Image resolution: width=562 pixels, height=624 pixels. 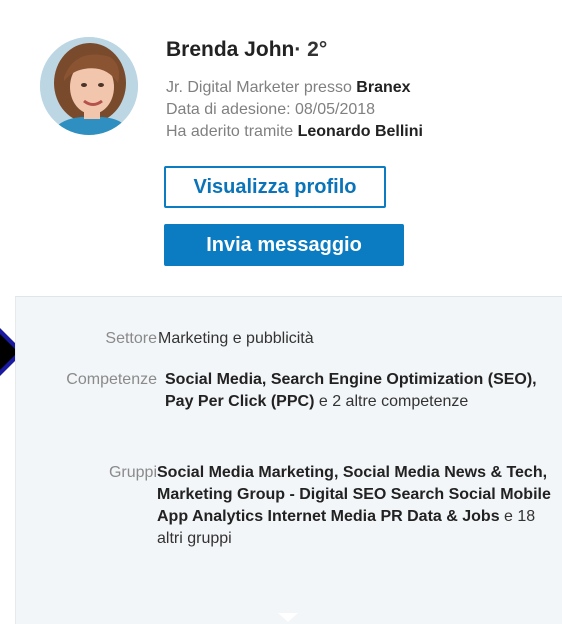 I want to click on joined-via: Ha aderito tramite Leonardo Bellini, so click(x=294, y=132).